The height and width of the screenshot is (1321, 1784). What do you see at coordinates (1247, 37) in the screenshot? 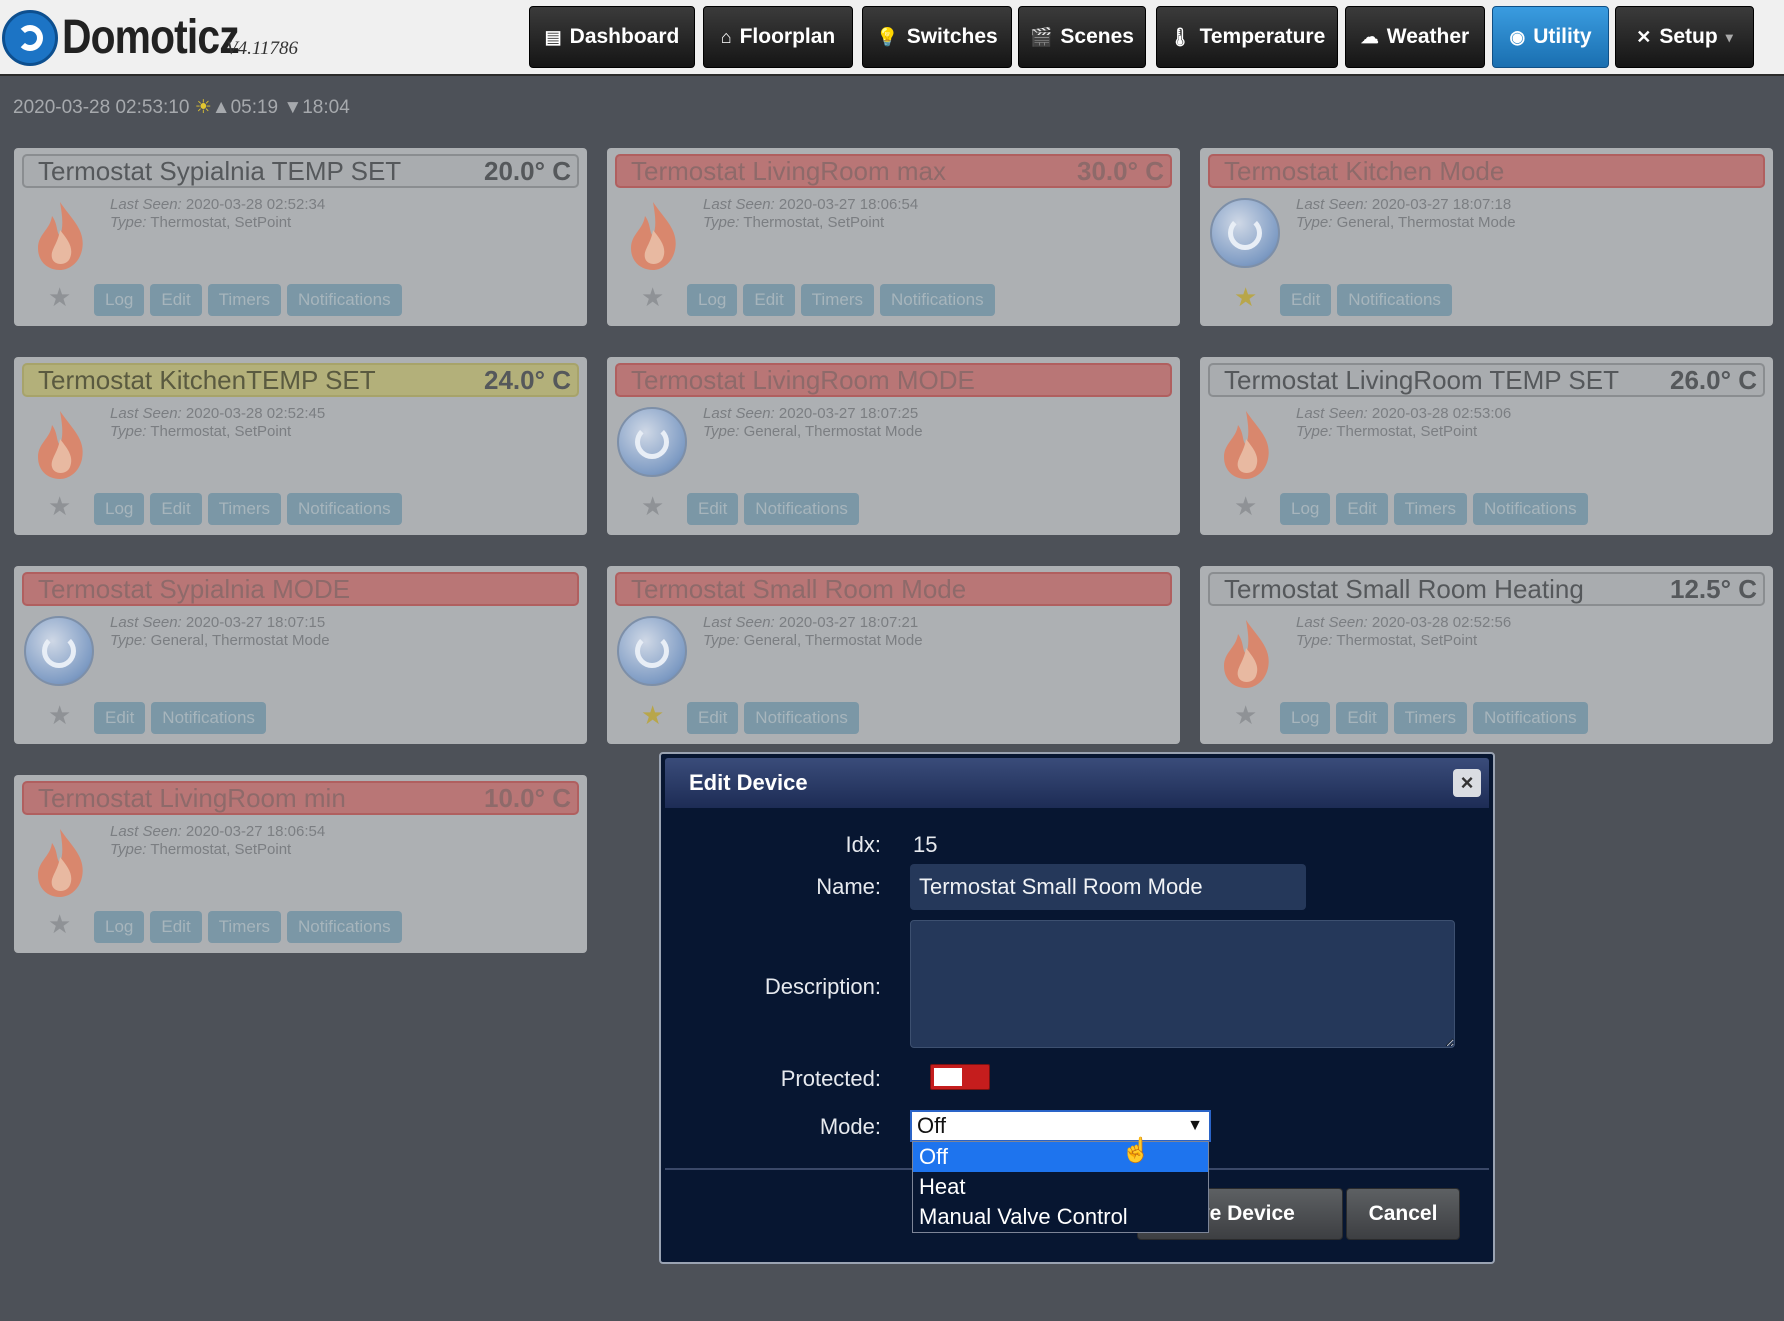
I see `nav-temperature-button: 🌡 Temperature` at bounding box center [1247, 37].